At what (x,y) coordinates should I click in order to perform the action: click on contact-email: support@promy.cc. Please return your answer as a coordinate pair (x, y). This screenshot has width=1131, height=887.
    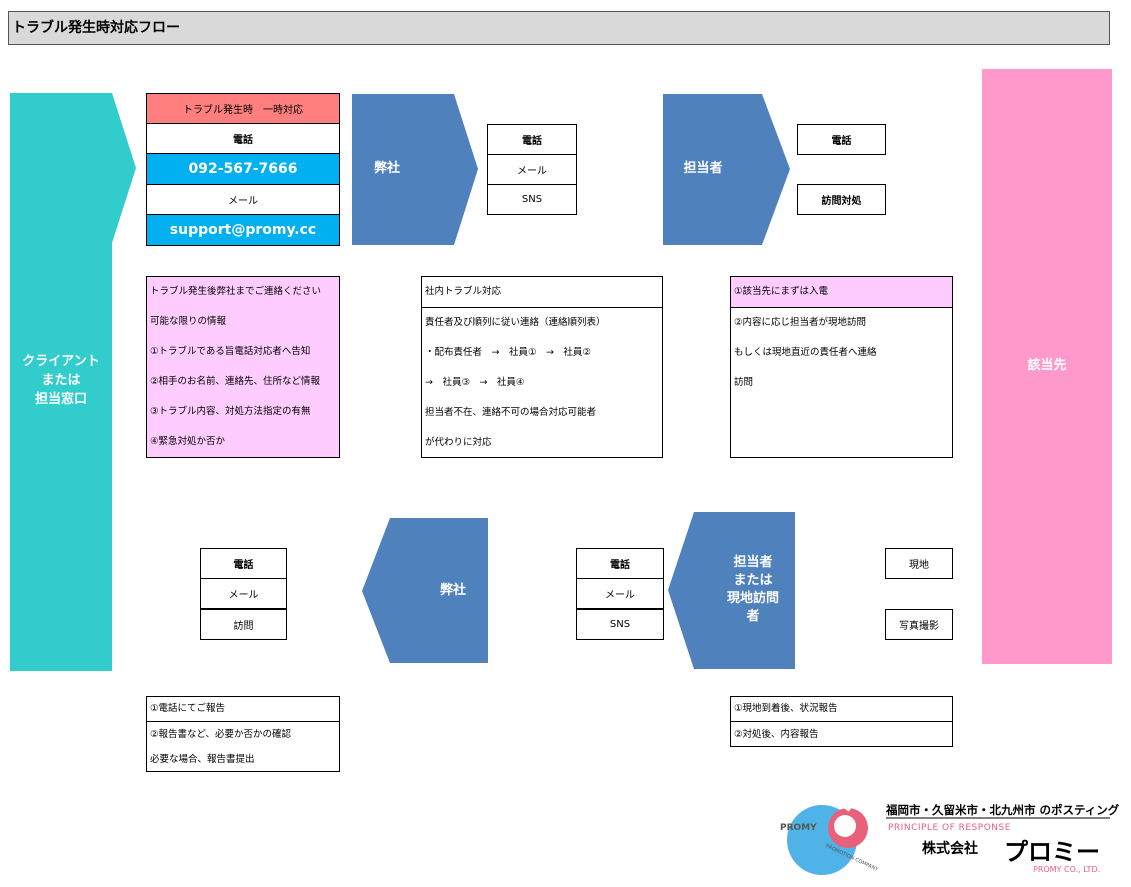
    Looking at the image, I should click on (243, 230).